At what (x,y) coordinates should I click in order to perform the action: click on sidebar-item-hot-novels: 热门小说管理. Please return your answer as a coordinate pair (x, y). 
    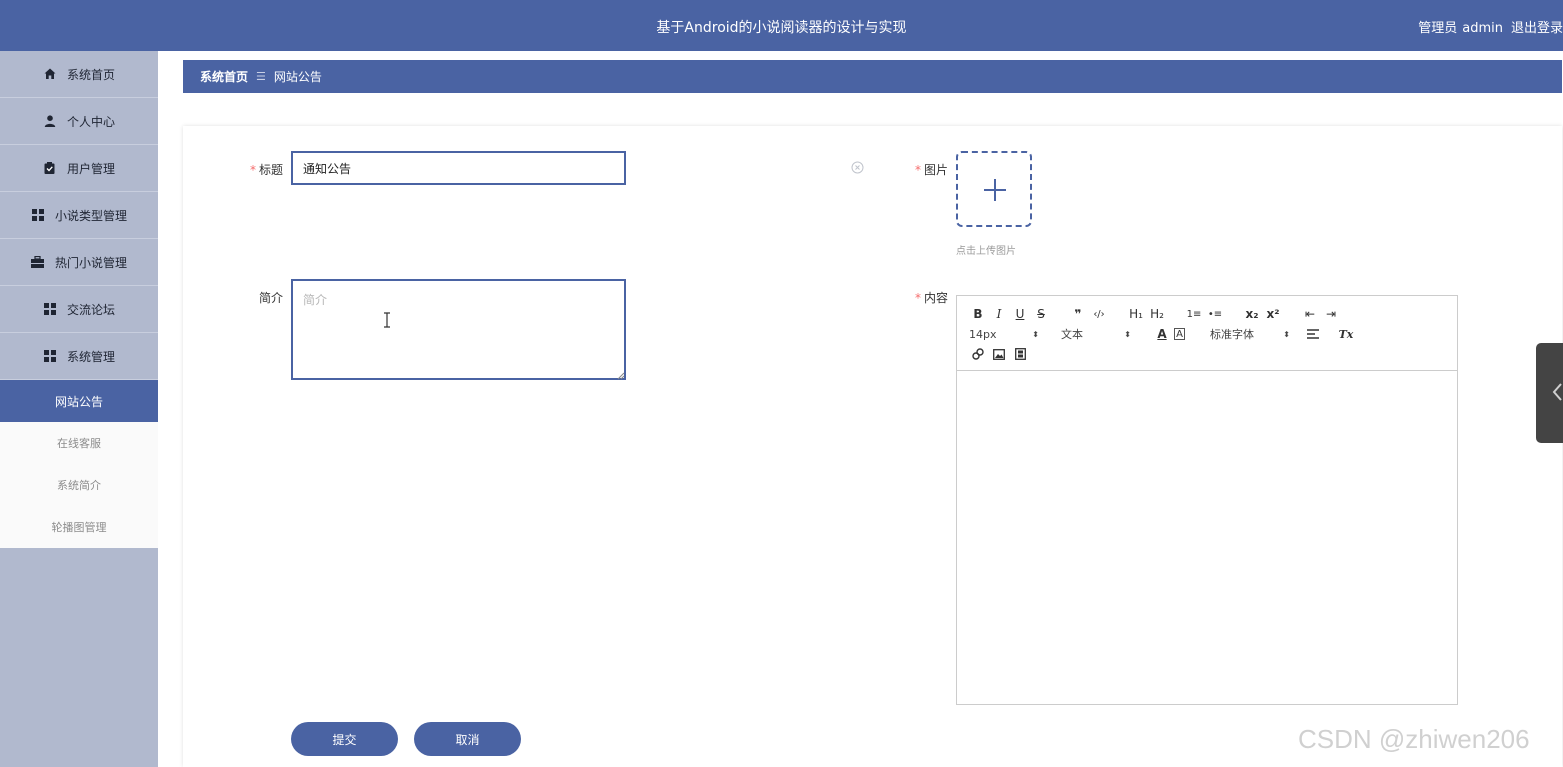
    Looking at the image, I should click on (79, 262).